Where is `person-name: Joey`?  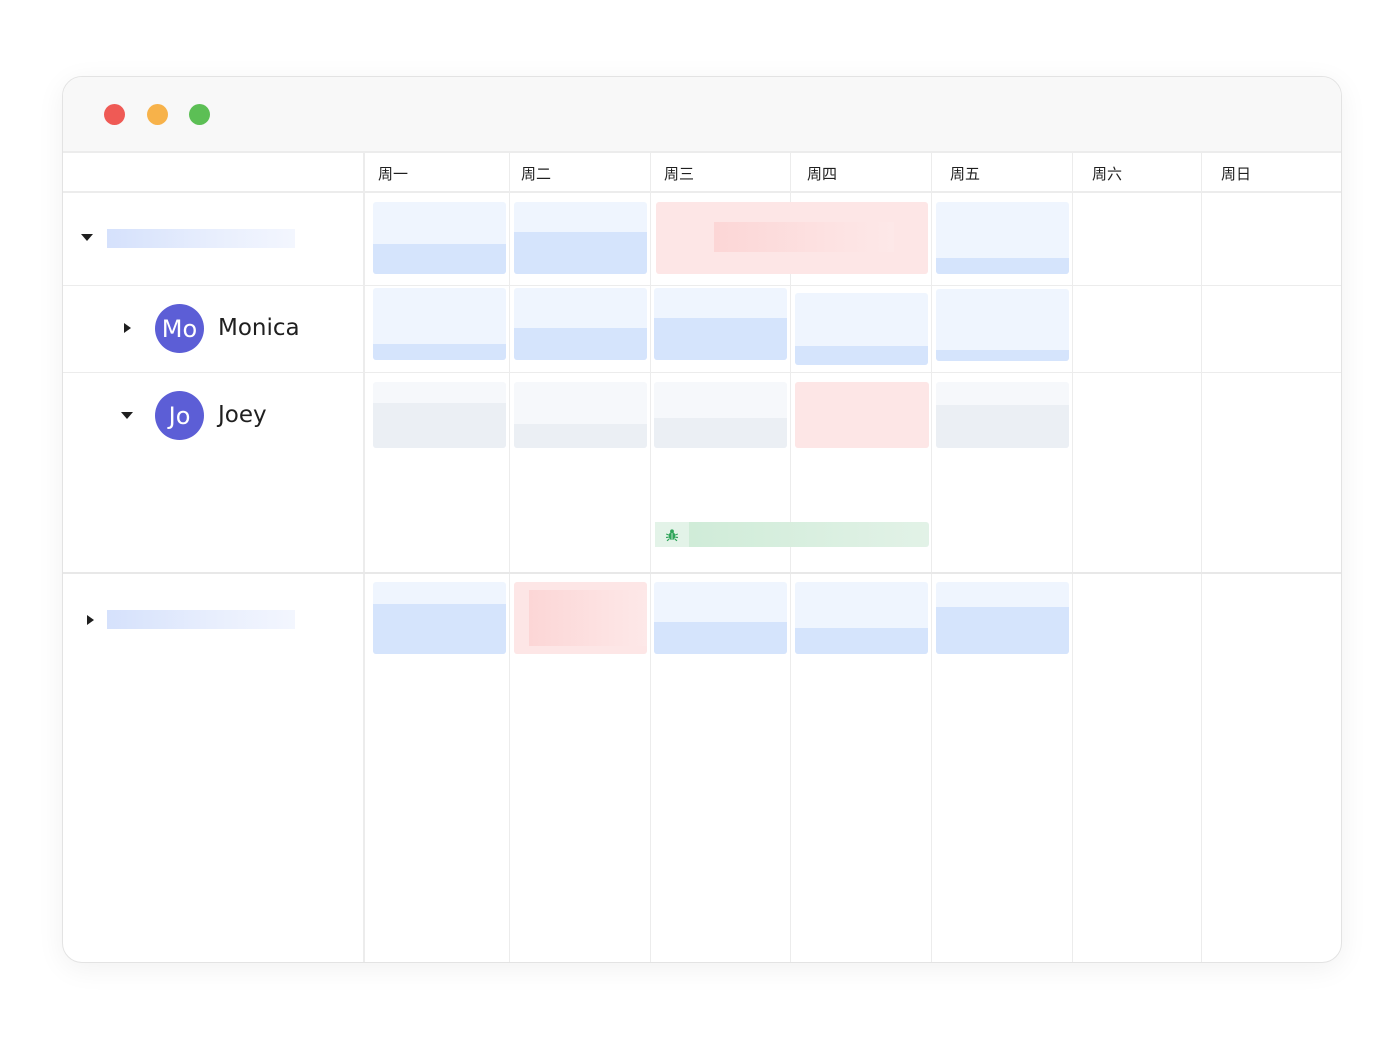 person-name: Joey is located at coordinates (242, 415).